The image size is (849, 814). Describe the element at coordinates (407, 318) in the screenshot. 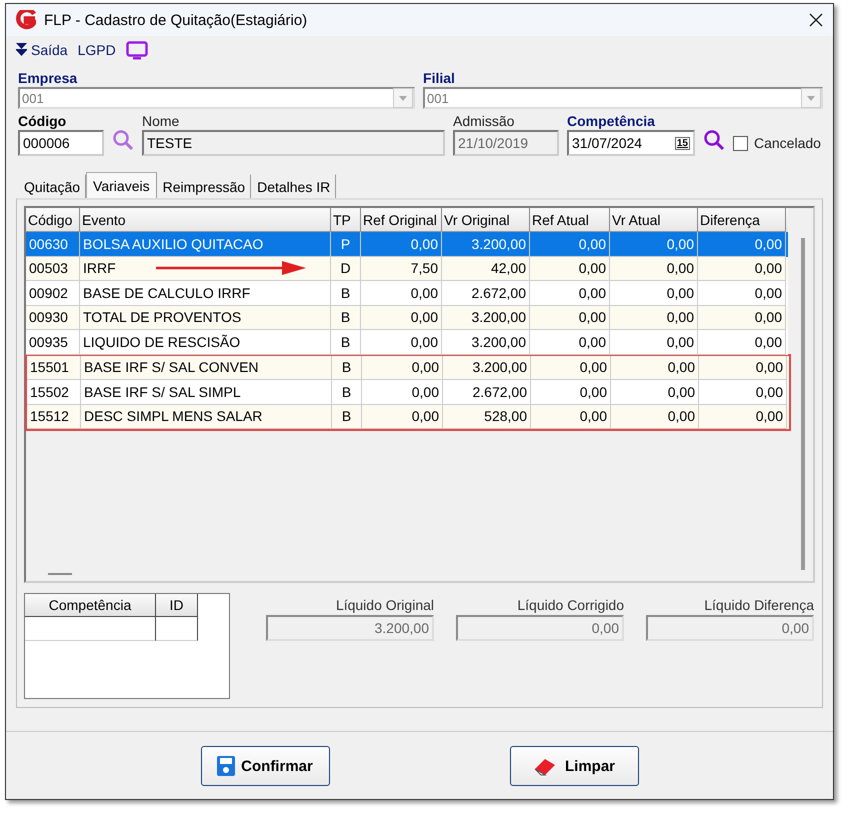

I see `table-row: 00930 TOTAL DE PROVENTOS B 0,00 3.200,00 0,00 0,00 0,00` at that location.